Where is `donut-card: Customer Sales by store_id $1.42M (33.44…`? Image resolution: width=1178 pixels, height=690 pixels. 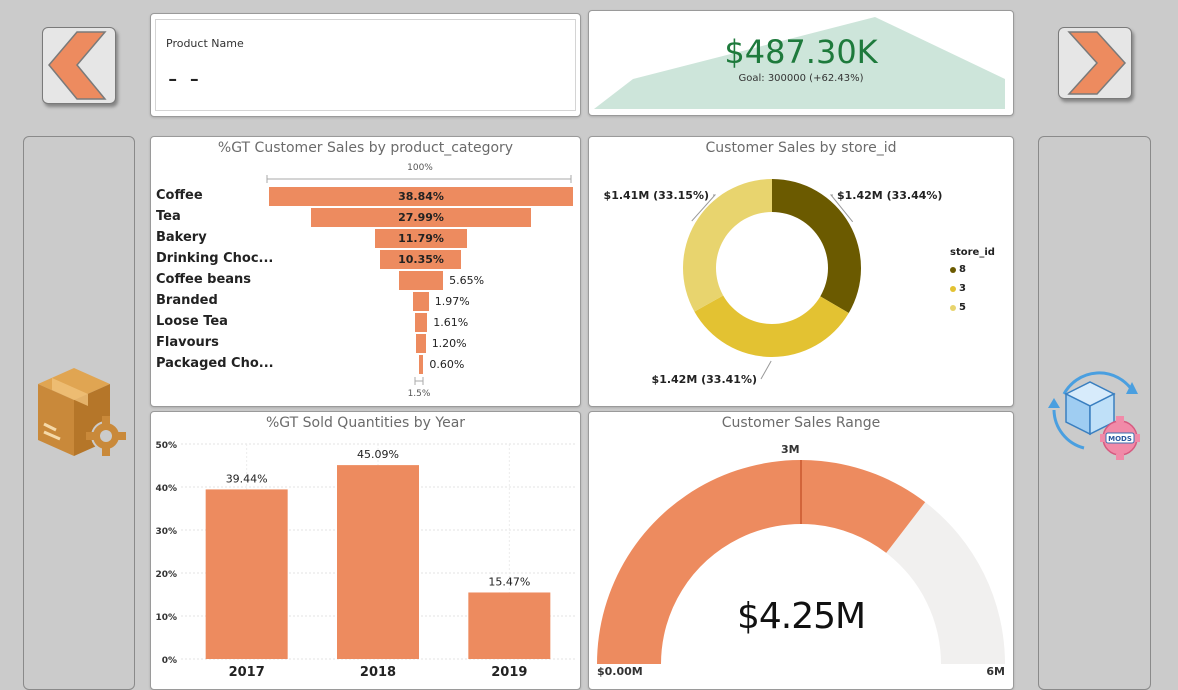
donut-card: Customer Sales by store_id $1.42M (33.44… is located at coordinates (801, 271).